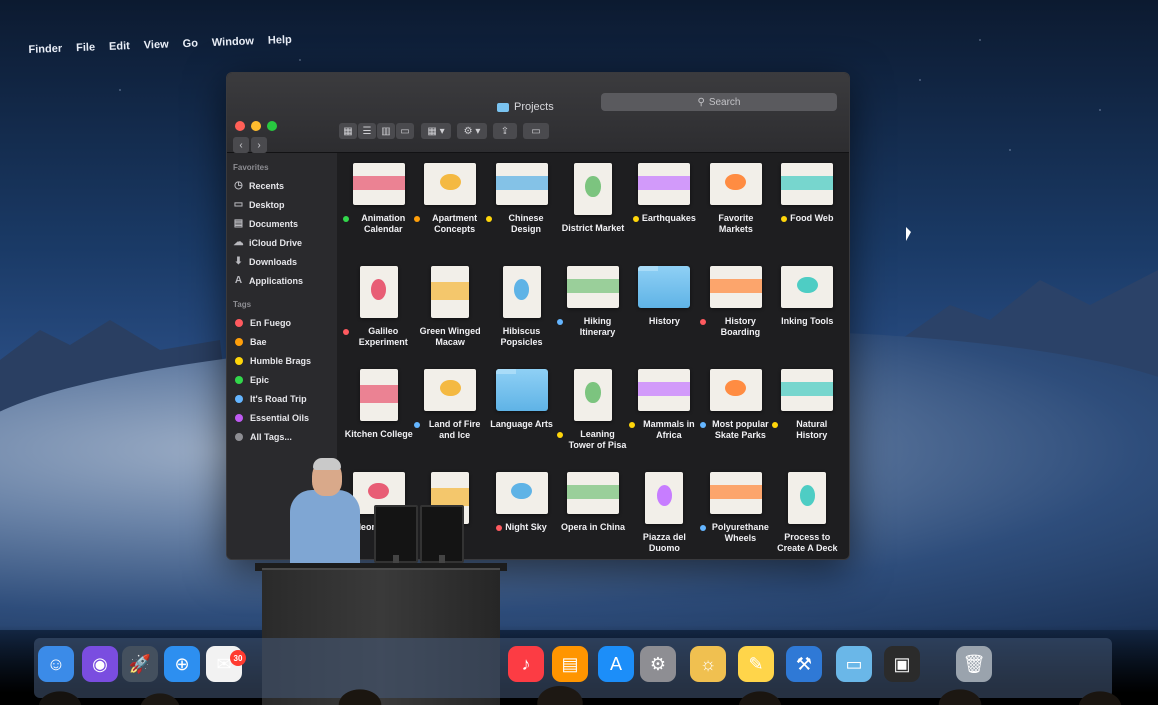 The height and width of the screenshot is (705, 1158). Describe the element at coordinates (668, 218) in the screenshot. I see `file-name: Earthquakes` at that location.